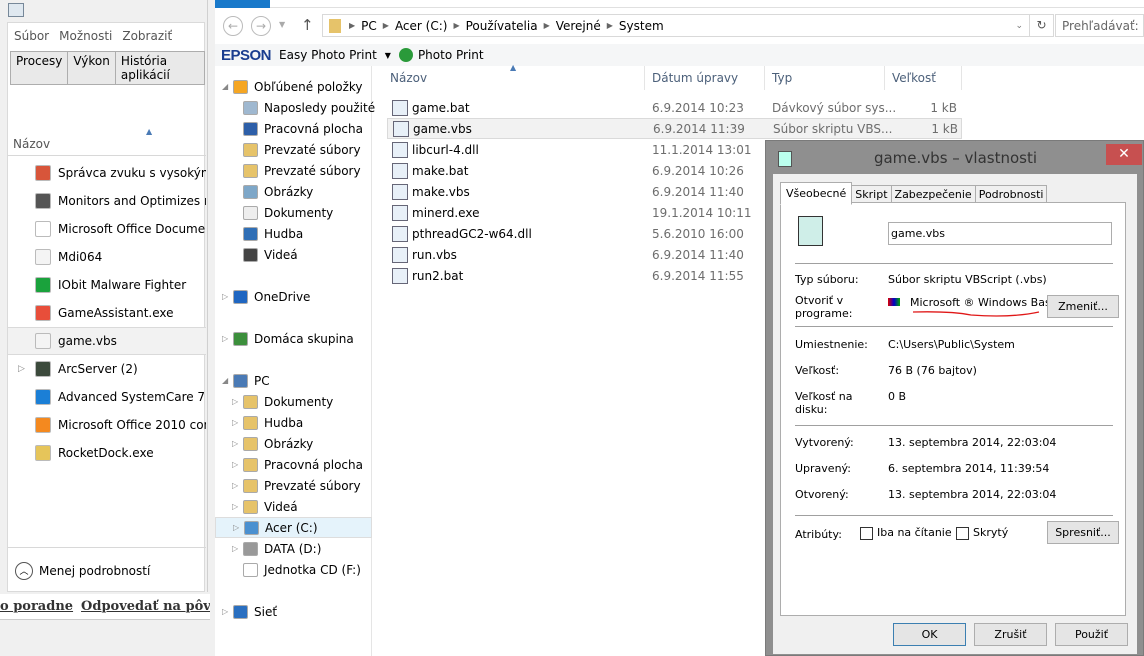  I want to click on nav-item: Hudba, so click(293, 233).